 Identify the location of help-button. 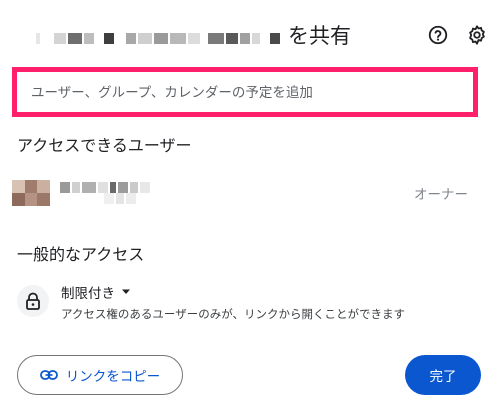
(438, 35).